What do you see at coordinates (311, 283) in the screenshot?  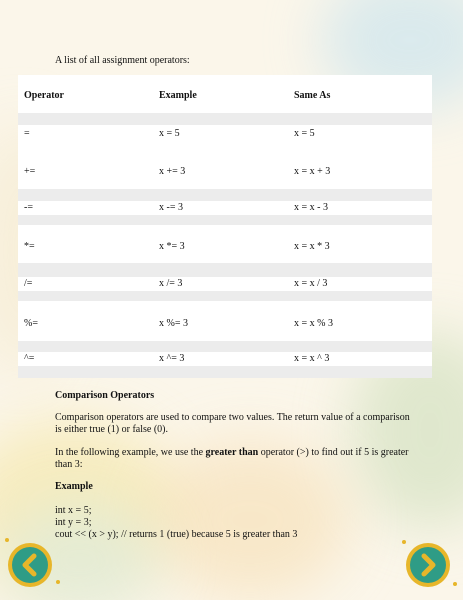 I see `same-as-cell: x = x / 3` at bounding box center [311, 283].